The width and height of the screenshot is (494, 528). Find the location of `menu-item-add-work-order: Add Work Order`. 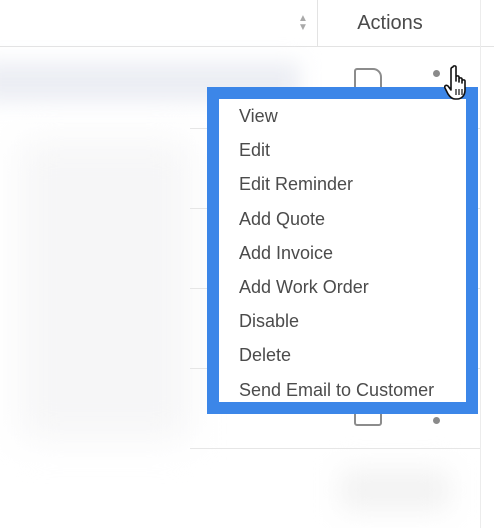

menu-item-add-work-order: Add Work Order is located at coordinates (342, 287).